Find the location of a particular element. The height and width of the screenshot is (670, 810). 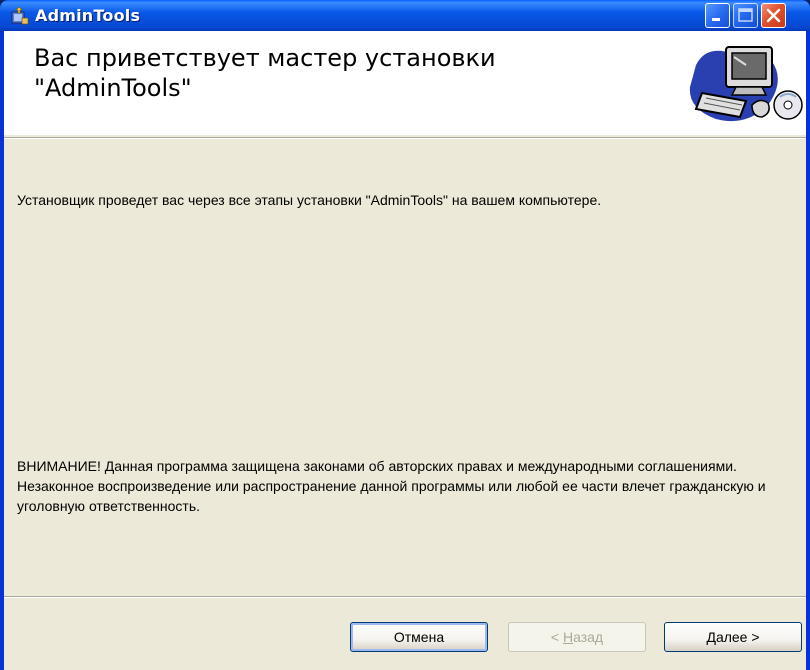

wizard-heading-line1: Вас приветствует мастер установки is located at coordinates (265, 58).